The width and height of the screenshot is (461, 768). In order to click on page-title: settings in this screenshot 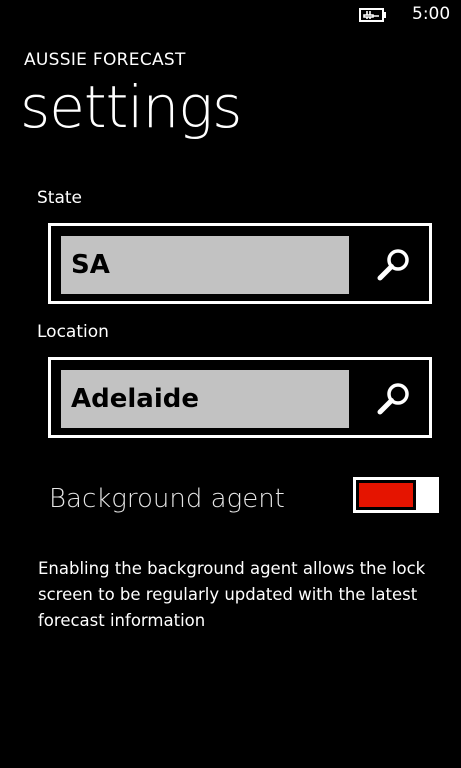, I will do `click(131, 107)`.